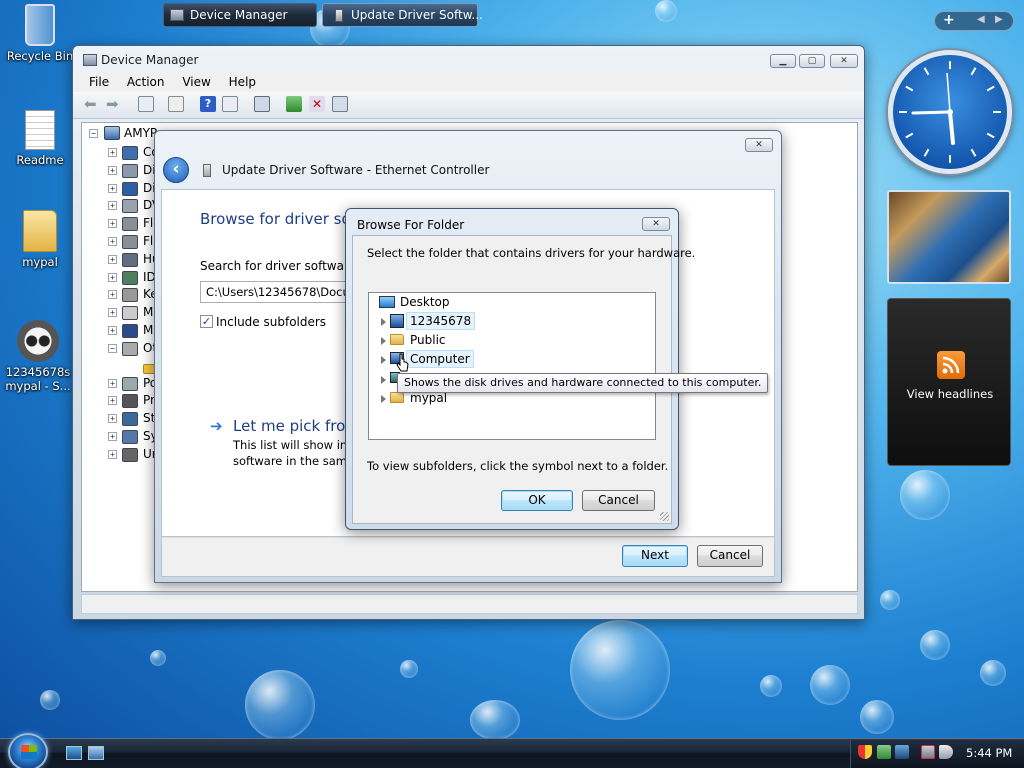 The width and height of the screenshot is (1024, 768). Describe the element at coordinates (40, 56) in the screenshot. I see `recycle-bin-label: Recycle Bin` at that location.